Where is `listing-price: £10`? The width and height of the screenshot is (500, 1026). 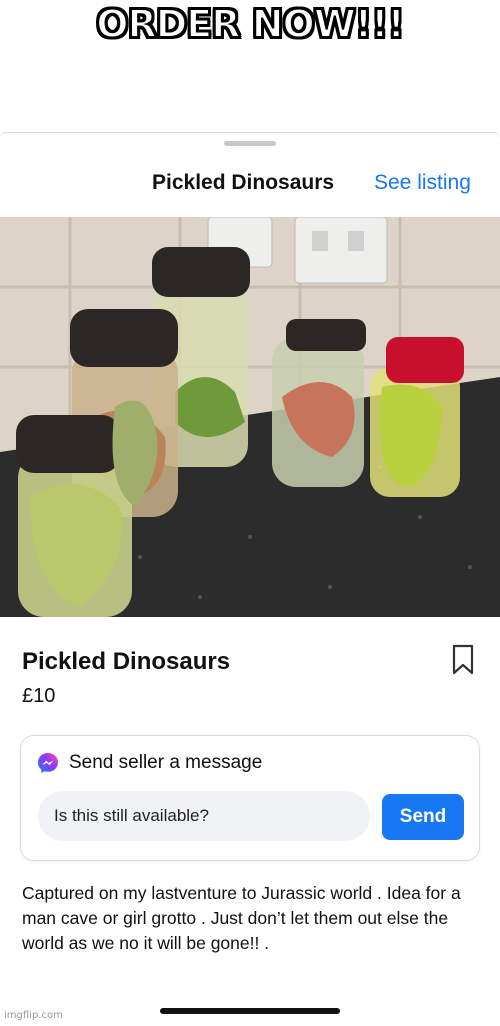
listing-price: £10 is located at coordinates (39, 696).